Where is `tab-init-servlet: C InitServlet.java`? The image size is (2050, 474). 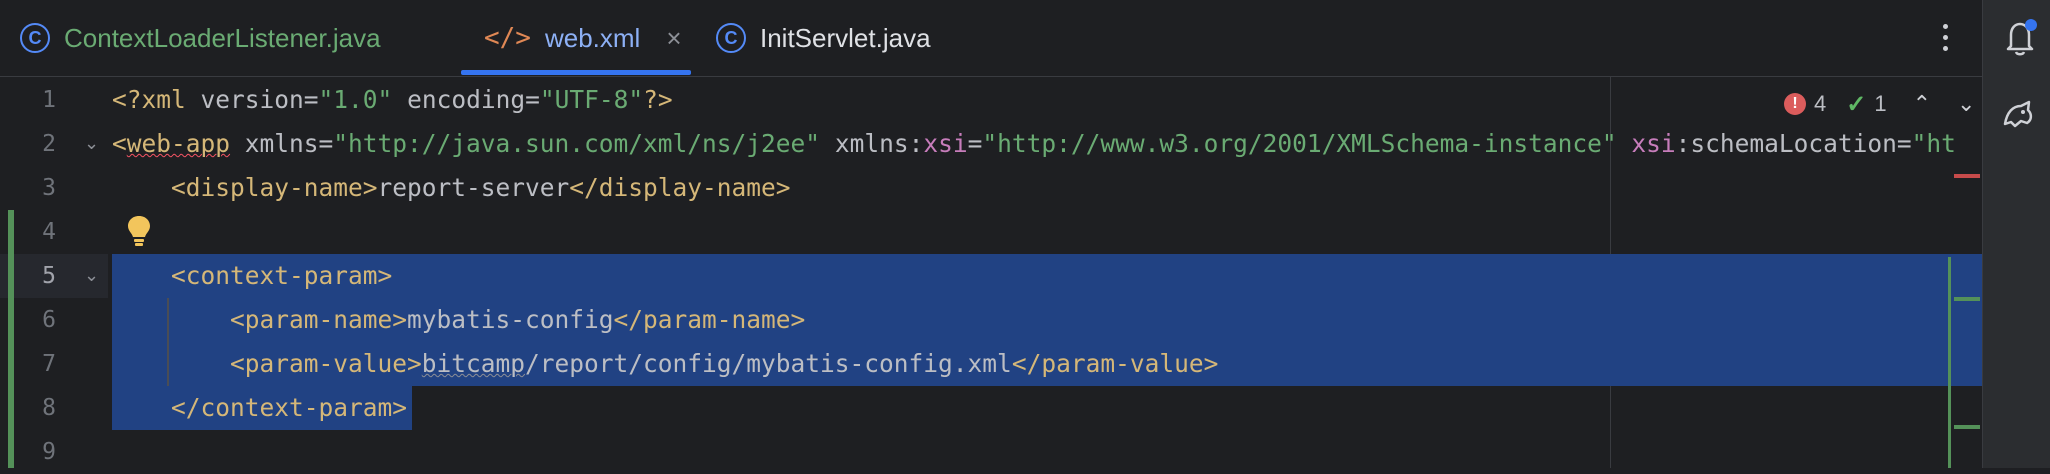 tab-init-servlet: C InitServlet.java is located at coordinates (823, 38).